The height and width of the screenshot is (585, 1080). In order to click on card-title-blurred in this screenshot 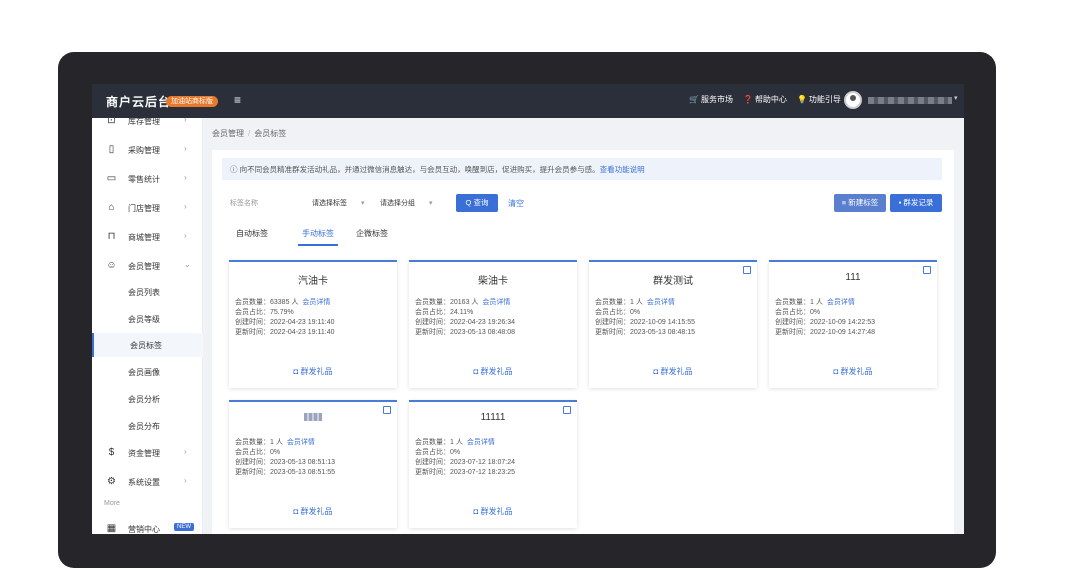, I will do `click(313, 417)`.